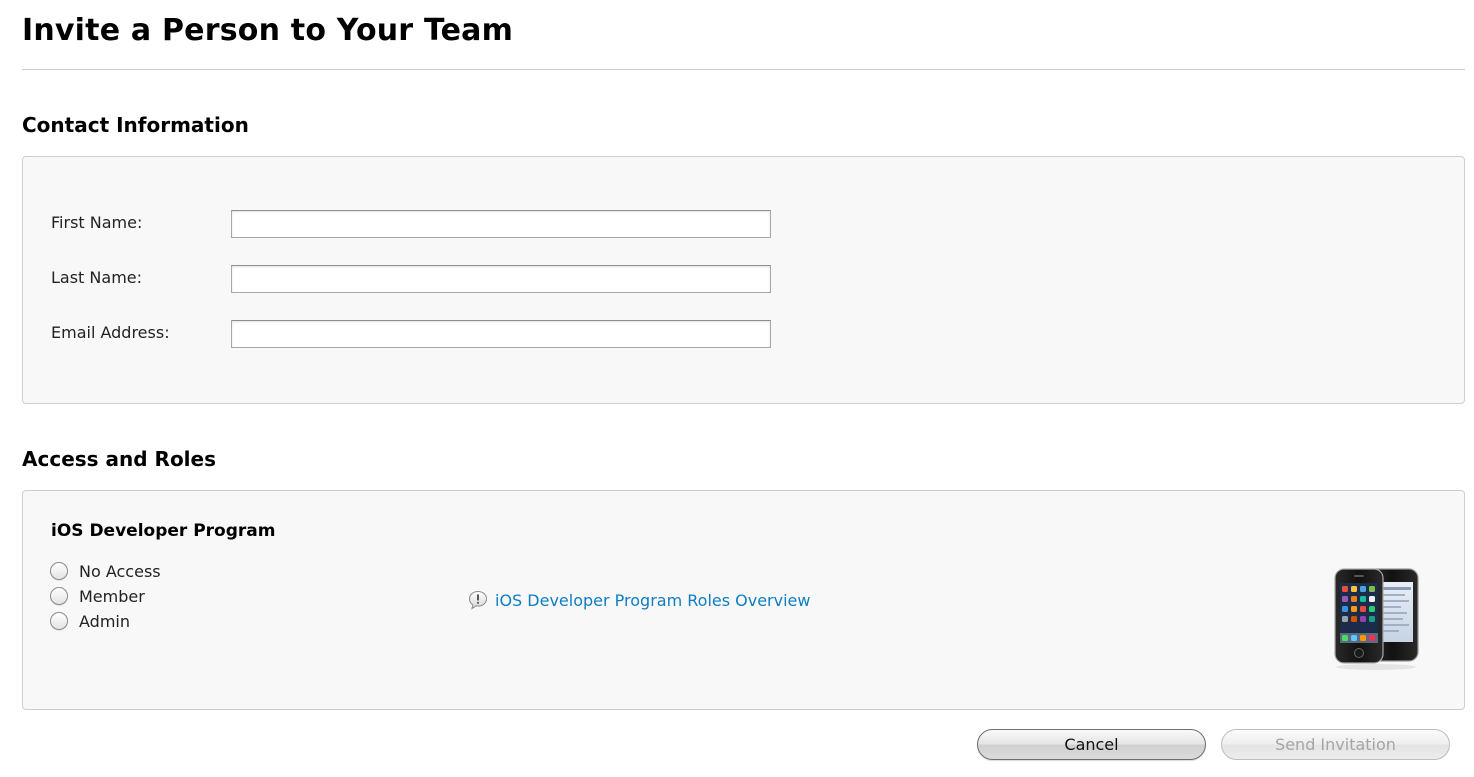 This screenshot has height=777, width=1474. I want to click on radio-label: Member, so click(112, 596).